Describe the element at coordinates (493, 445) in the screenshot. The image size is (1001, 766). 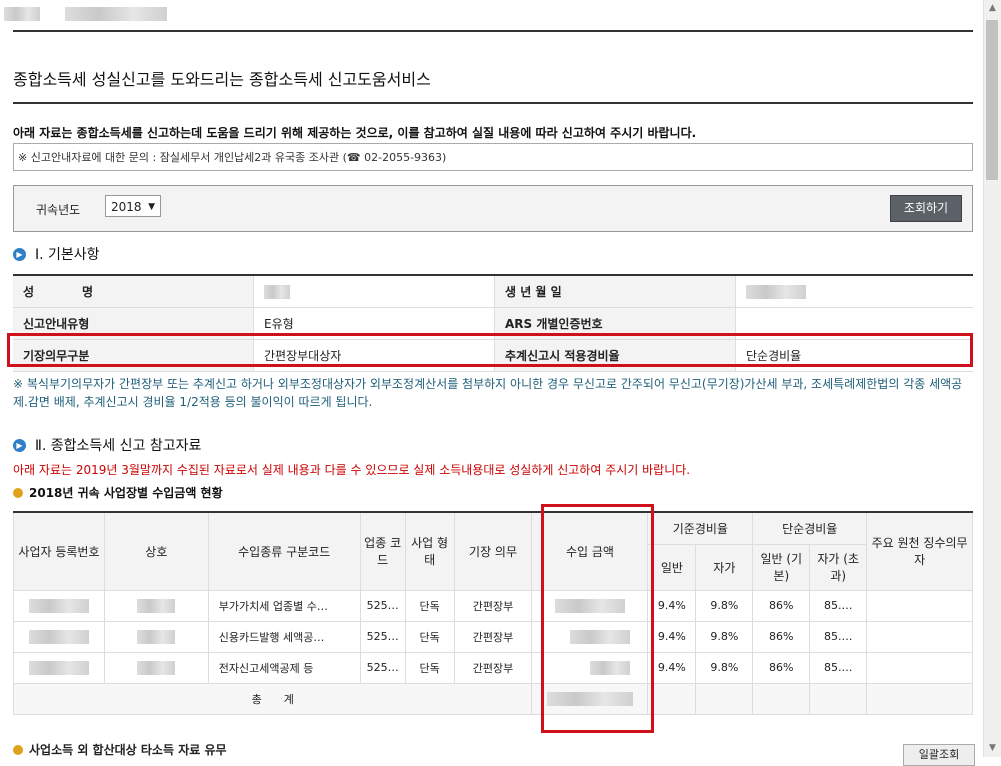
I see `section2-heading: ▶ Ⅱ. 종합소득세 신고 참고자료` at that location.